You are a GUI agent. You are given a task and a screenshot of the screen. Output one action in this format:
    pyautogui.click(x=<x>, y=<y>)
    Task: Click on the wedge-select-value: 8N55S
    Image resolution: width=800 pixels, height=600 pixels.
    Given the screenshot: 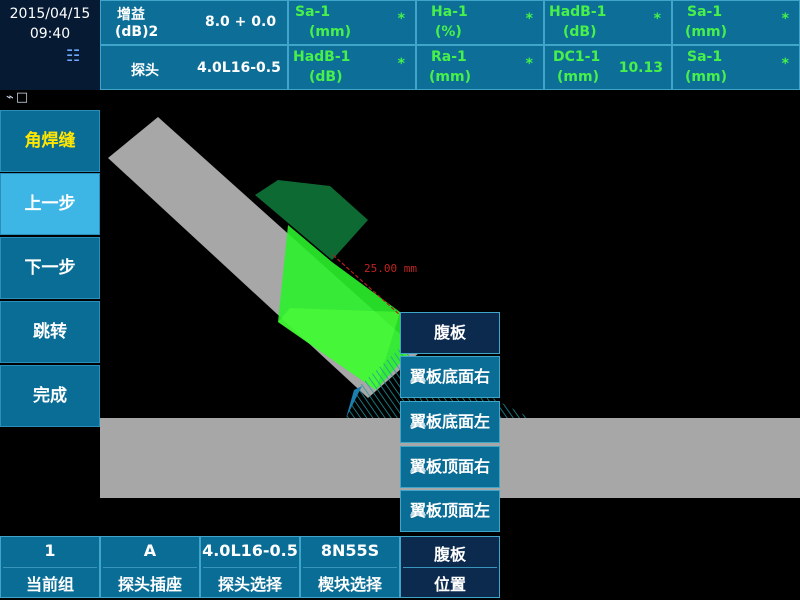 What is the action you would take?
    pyautogui.click(x=350, y=550)
    